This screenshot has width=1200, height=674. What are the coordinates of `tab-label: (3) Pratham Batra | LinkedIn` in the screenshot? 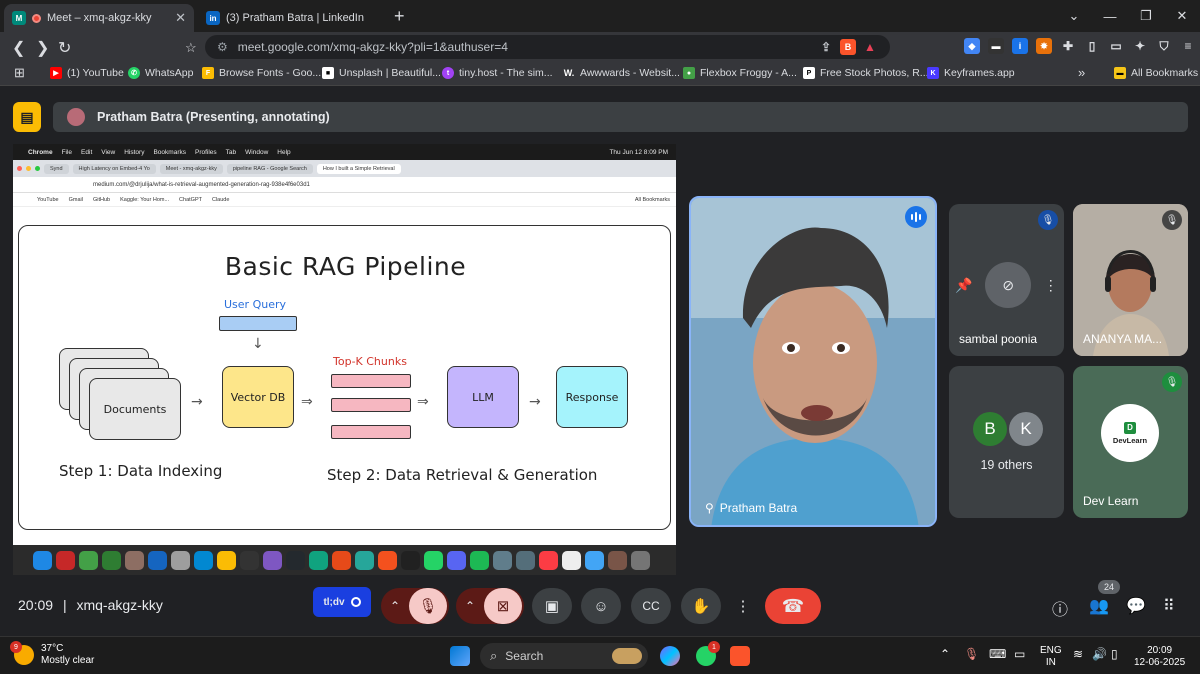 It's located at (295, 18).